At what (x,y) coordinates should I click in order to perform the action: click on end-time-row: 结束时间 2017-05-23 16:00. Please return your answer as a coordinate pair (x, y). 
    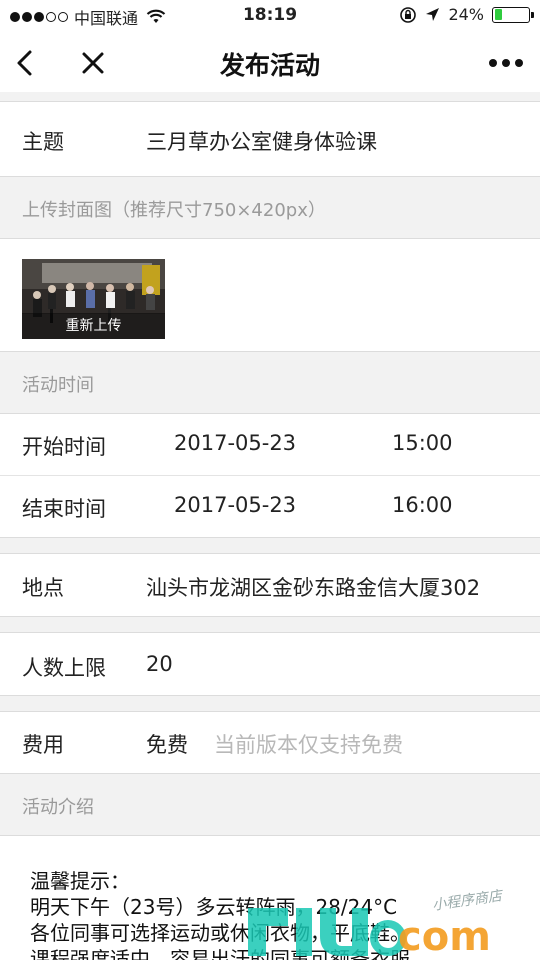
    Looking at the image, I should click on (270, 506).